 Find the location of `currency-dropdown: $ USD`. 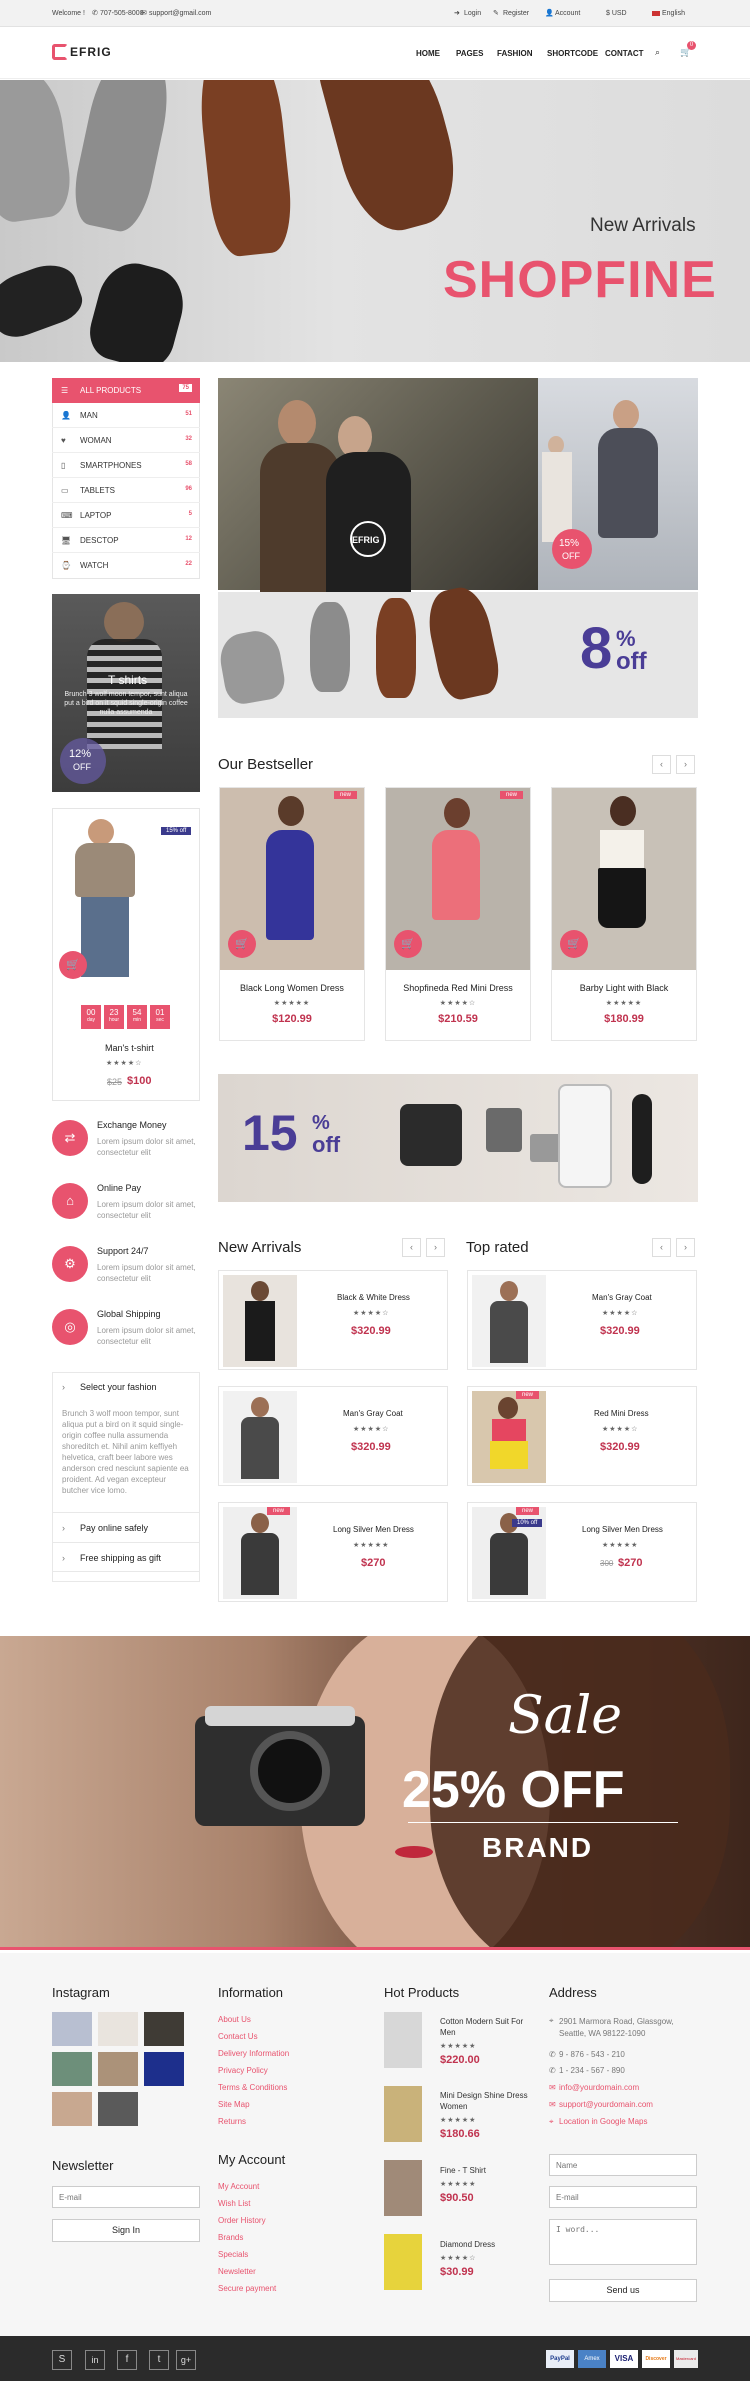

currency-dropdown: $ USD is located at coordinates (616, 13).